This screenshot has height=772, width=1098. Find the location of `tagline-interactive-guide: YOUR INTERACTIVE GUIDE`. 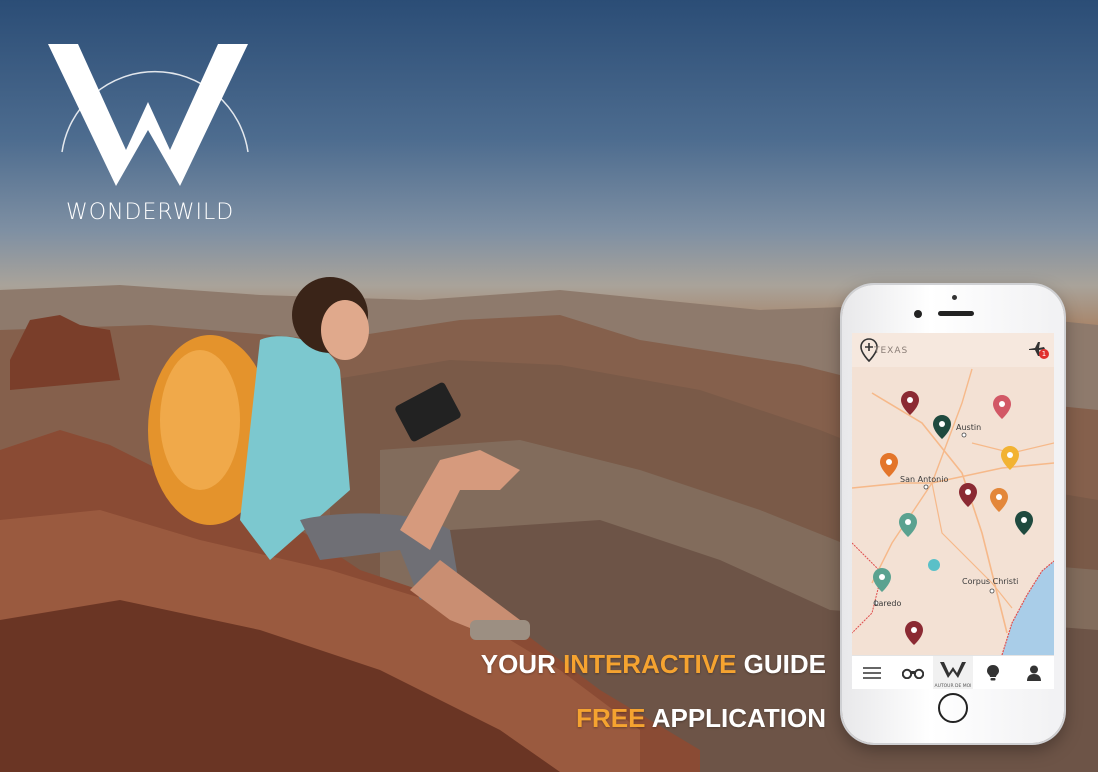

tagline-interactive-guide: YOUR INTERACTIVE GUIDE is located at coordinates (653, 664).